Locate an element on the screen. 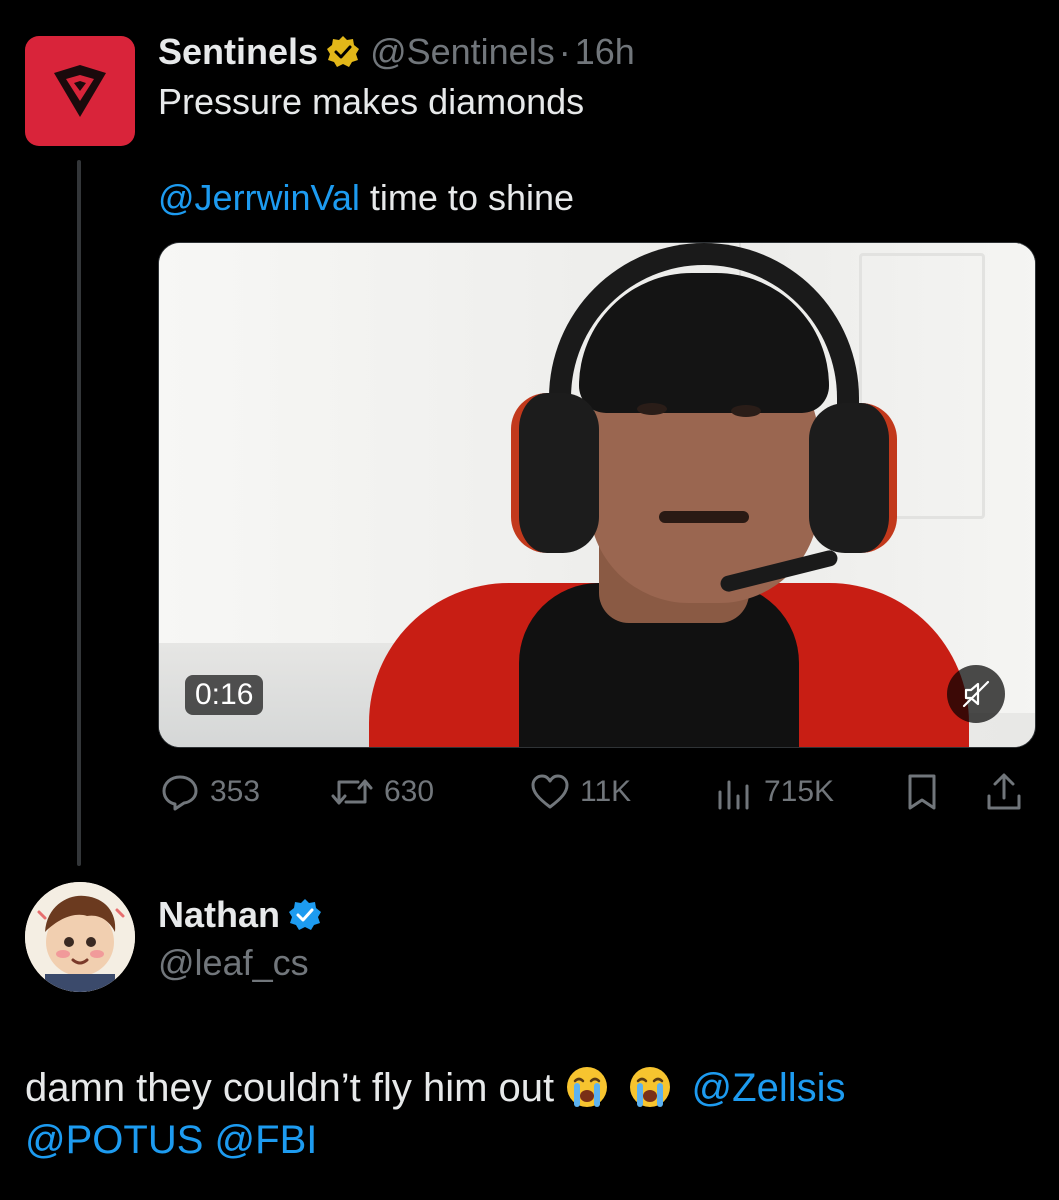  video-frame-headset-left-cup is located at coordinates (555, 473).